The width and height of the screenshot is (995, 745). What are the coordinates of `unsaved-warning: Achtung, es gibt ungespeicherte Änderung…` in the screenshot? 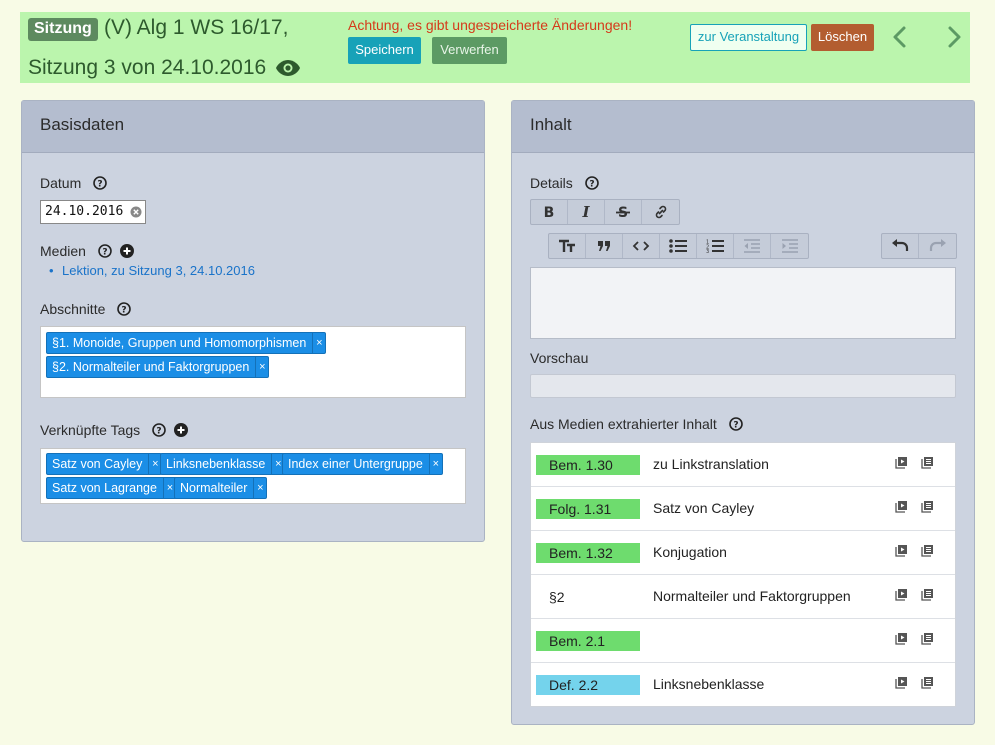 It's located at (490, 25).